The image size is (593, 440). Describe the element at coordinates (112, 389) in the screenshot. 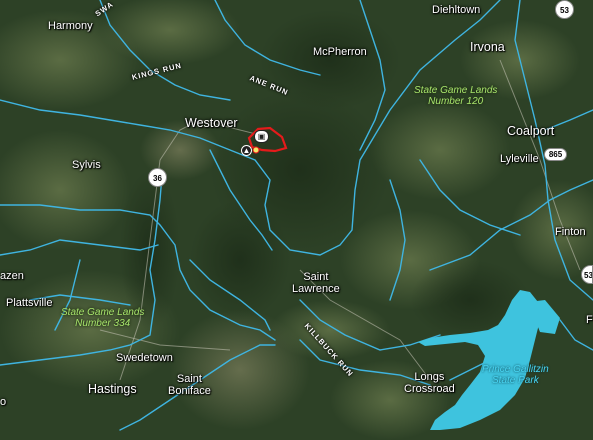

I see `place-hastings: Hastings` at that location.